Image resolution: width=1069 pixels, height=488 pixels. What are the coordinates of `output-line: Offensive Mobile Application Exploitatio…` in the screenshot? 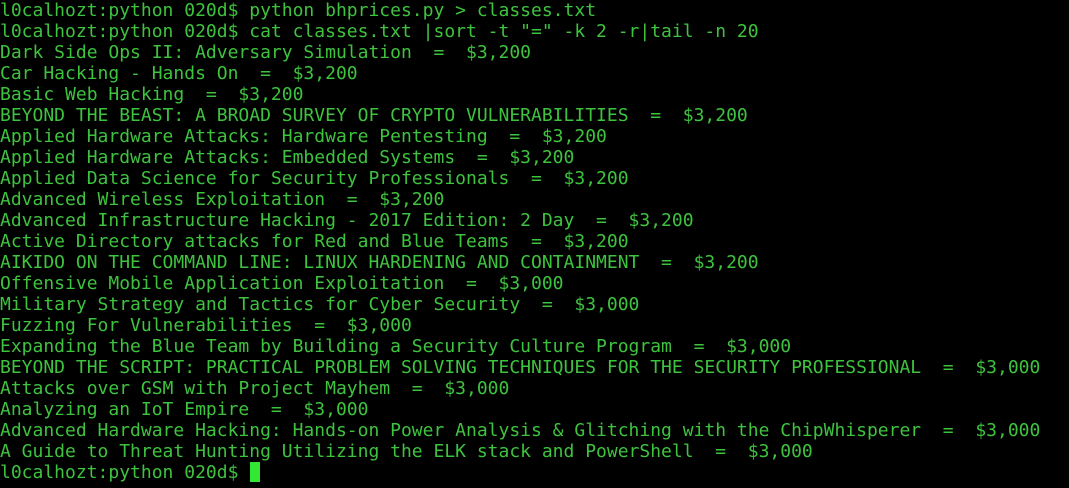 It's located at (534, 283).